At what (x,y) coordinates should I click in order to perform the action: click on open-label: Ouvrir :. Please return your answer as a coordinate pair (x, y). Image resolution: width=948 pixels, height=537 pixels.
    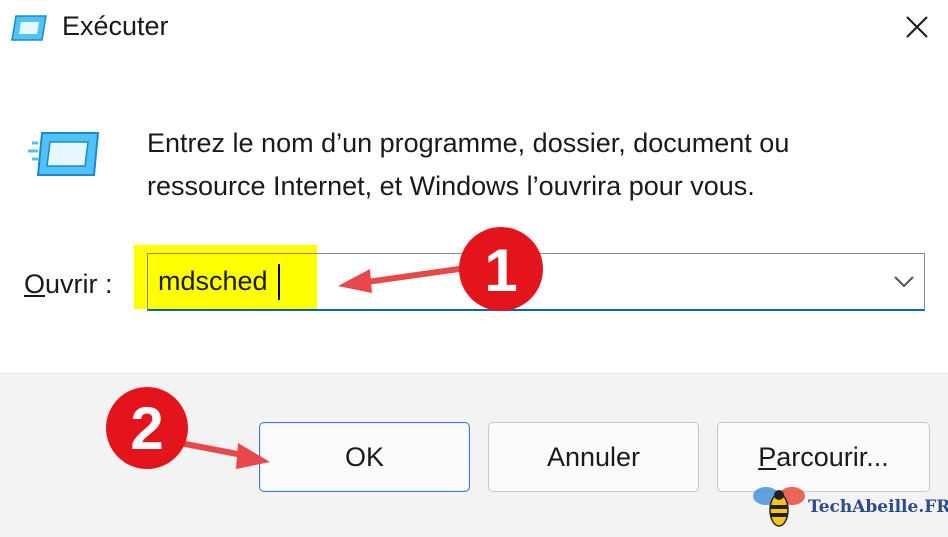
    Looking at the image, I should click on (68, 284).